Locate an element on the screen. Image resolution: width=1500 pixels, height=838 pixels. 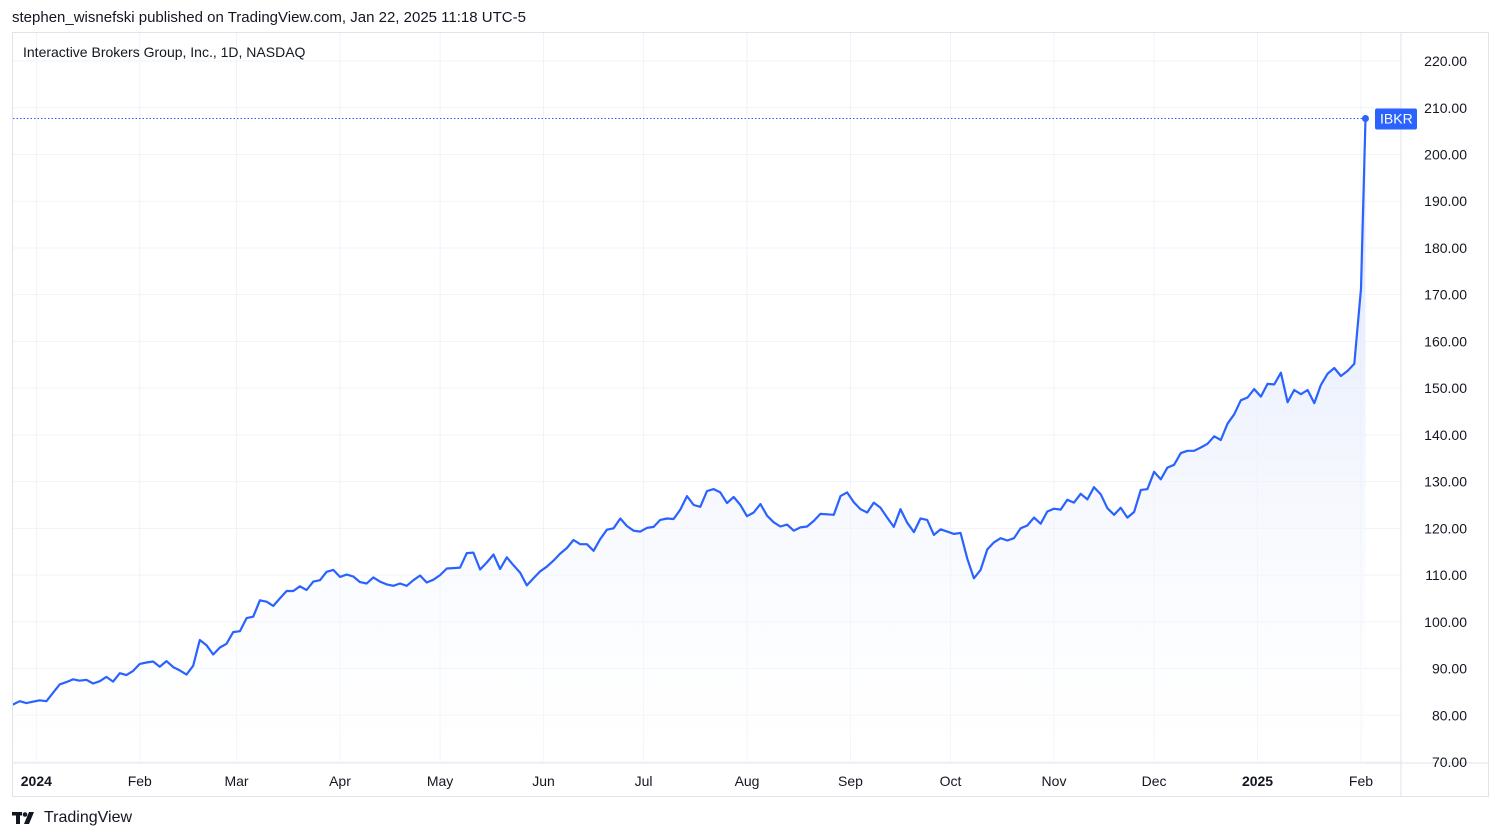
y-tick-label: 170.00 is located at coordinates (1445, 295).